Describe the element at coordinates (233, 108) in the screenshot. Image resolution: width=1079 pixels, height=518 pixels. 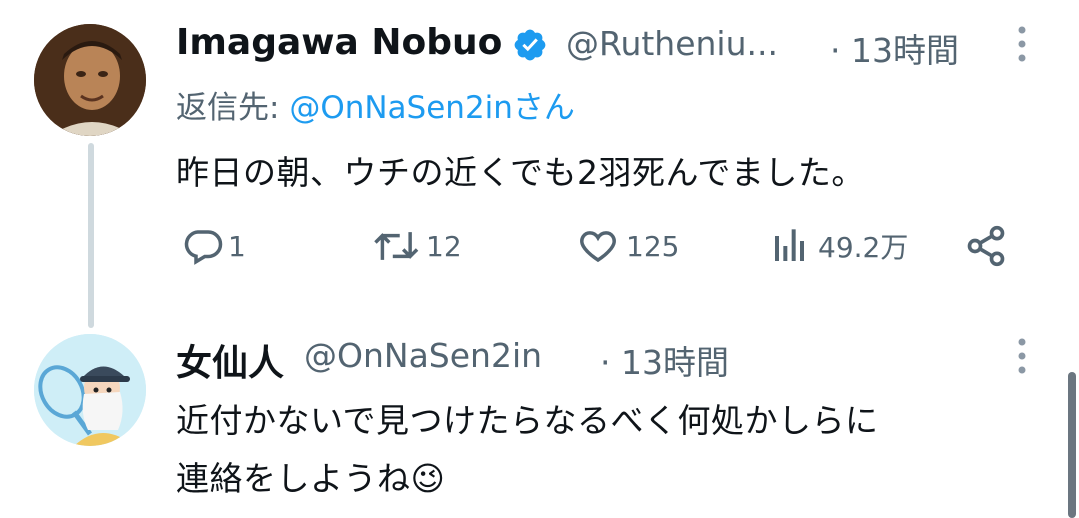
I see `replying-to-label: 返信先:` at that location.